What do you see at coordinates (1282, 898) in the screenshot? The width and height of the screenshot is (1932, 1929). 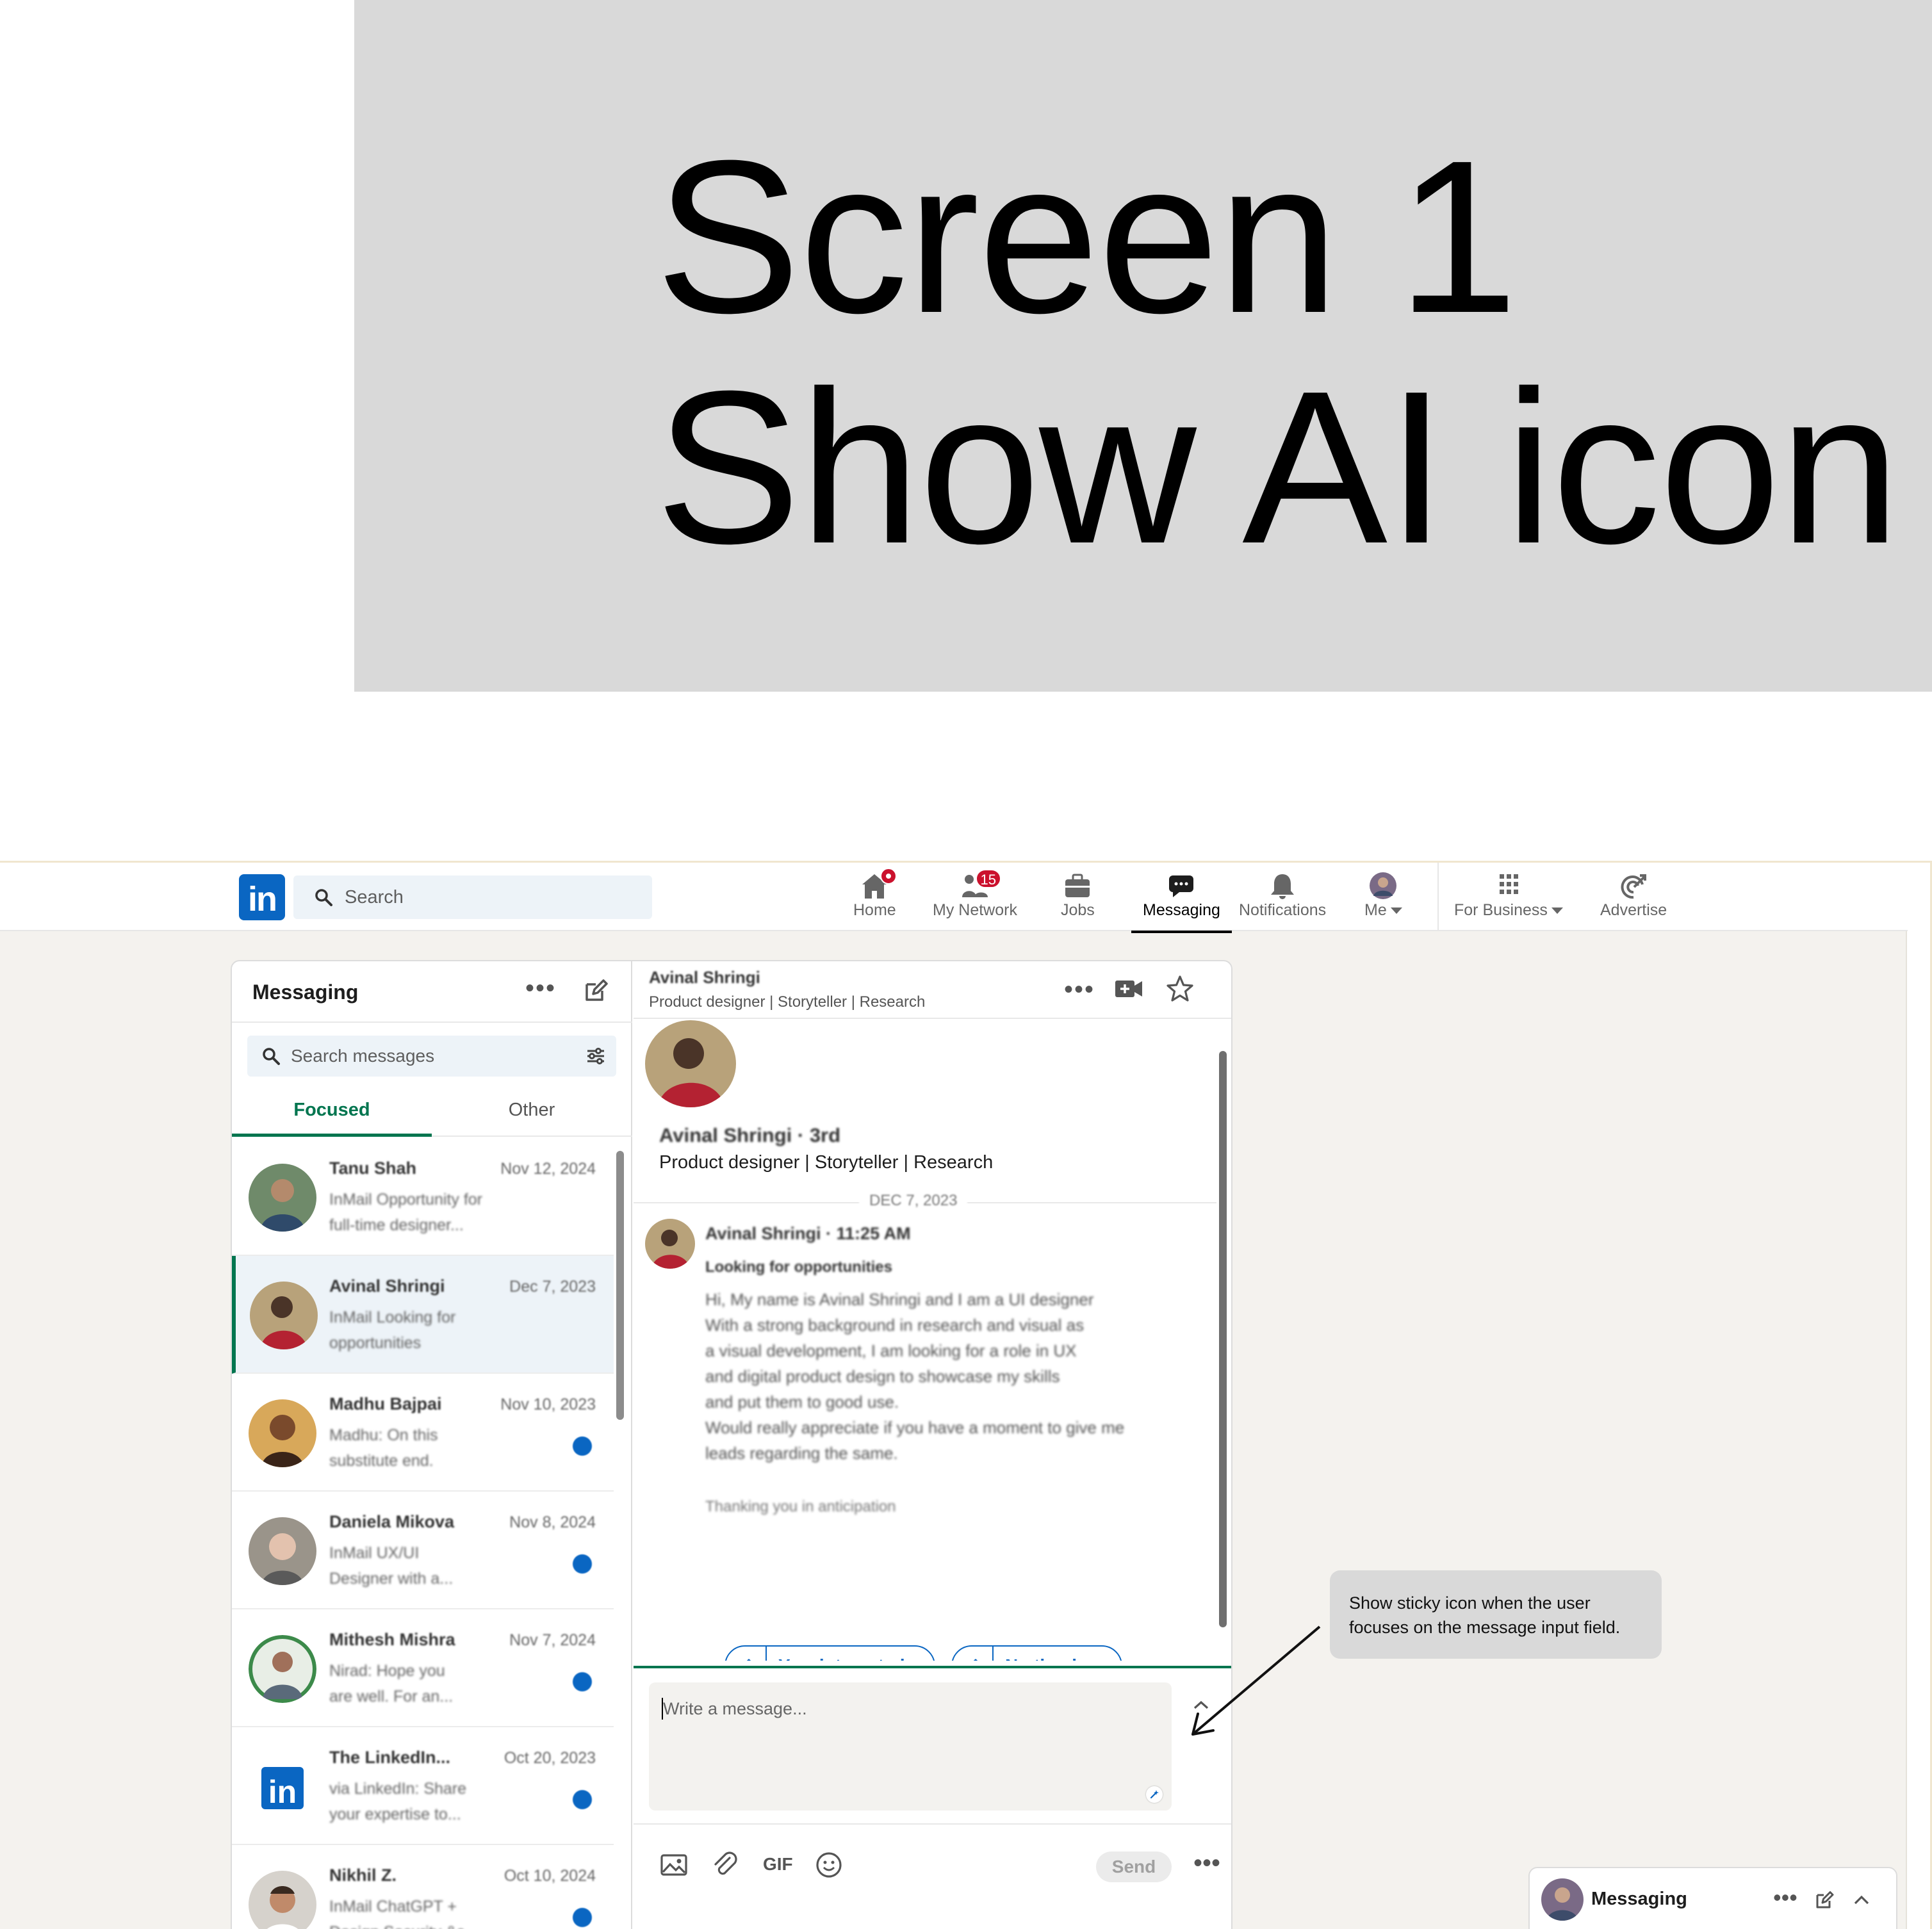 I see `nav-notifications: Notifications` at bounding box center [1282, 898].